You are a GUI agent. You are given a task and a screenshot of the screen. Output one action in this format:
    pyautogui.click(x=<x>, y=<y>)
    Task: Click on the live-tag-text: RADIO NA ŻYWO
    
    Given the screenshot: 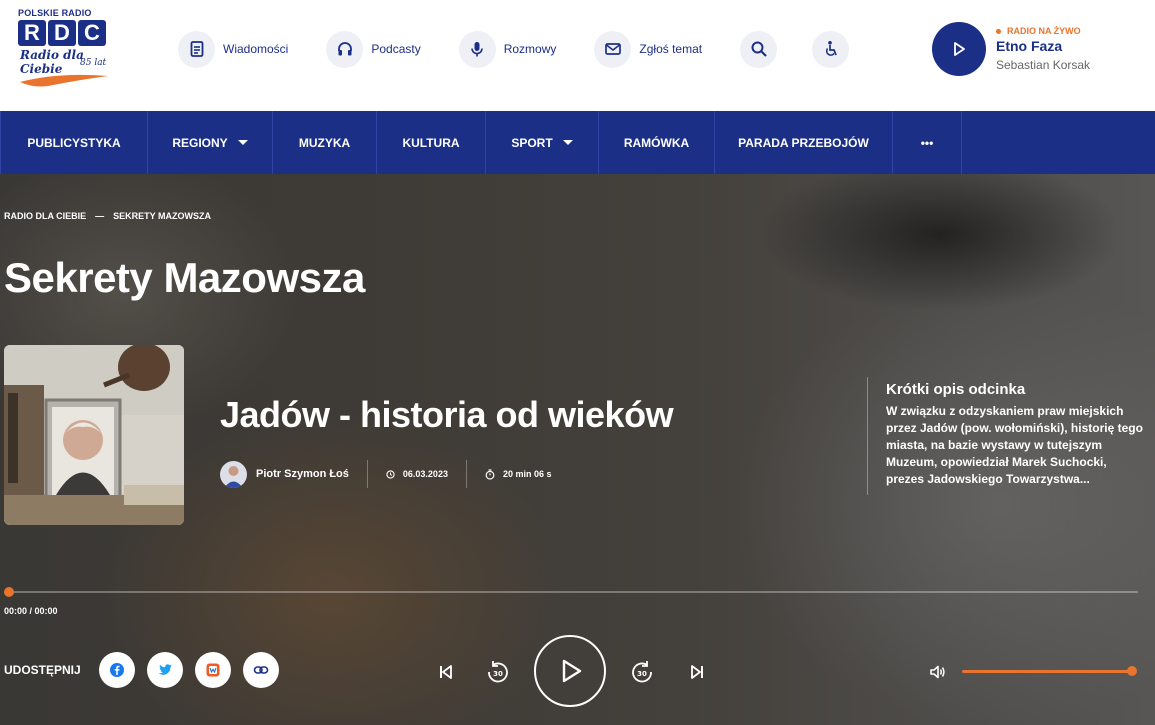 What is the action you would take?
    pyautogui.click(x=1044, y=31)
    